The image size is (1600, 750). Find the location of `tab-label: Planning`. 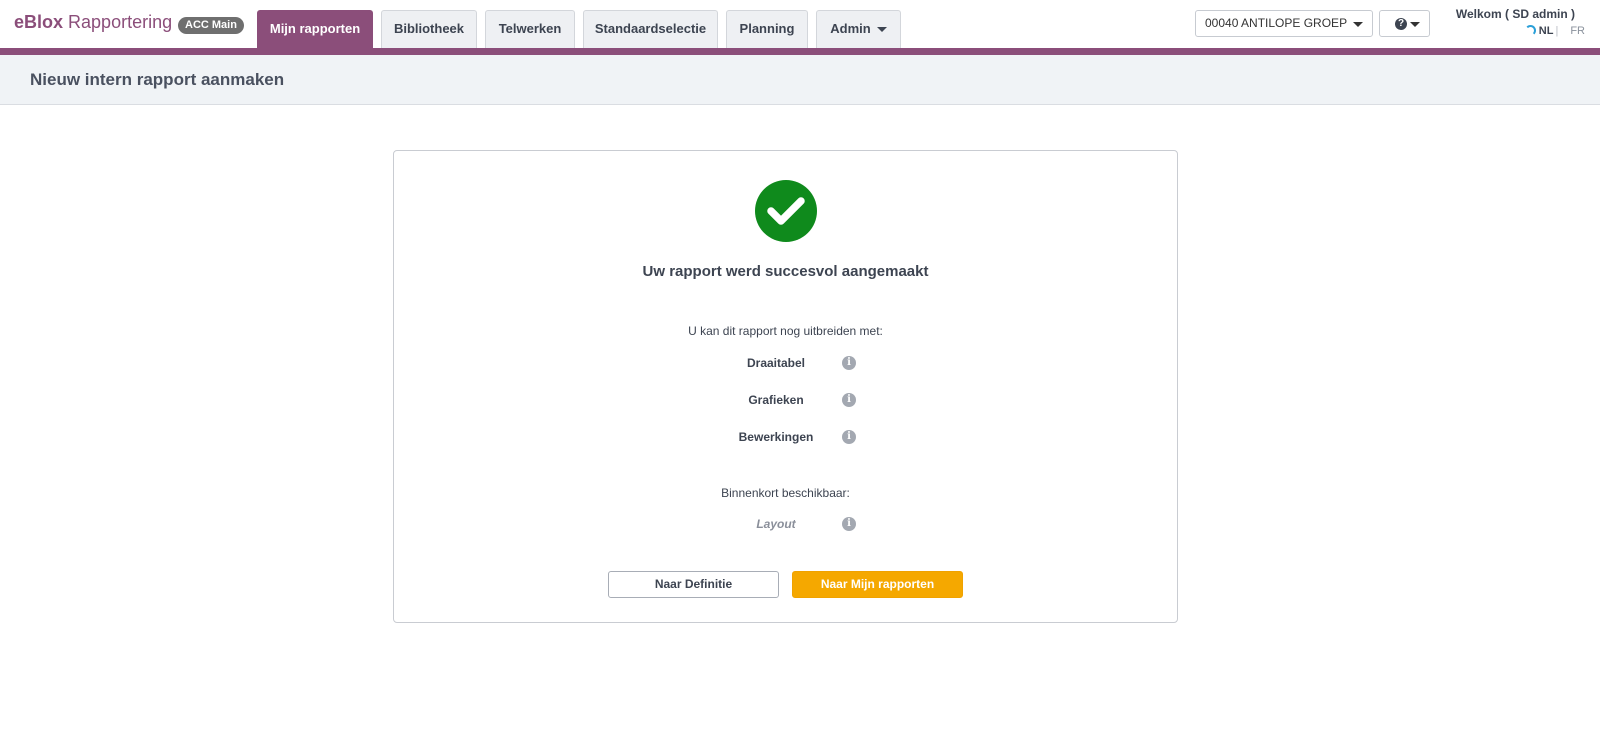

tab-label: Planning is located at coordinates (767, 28).